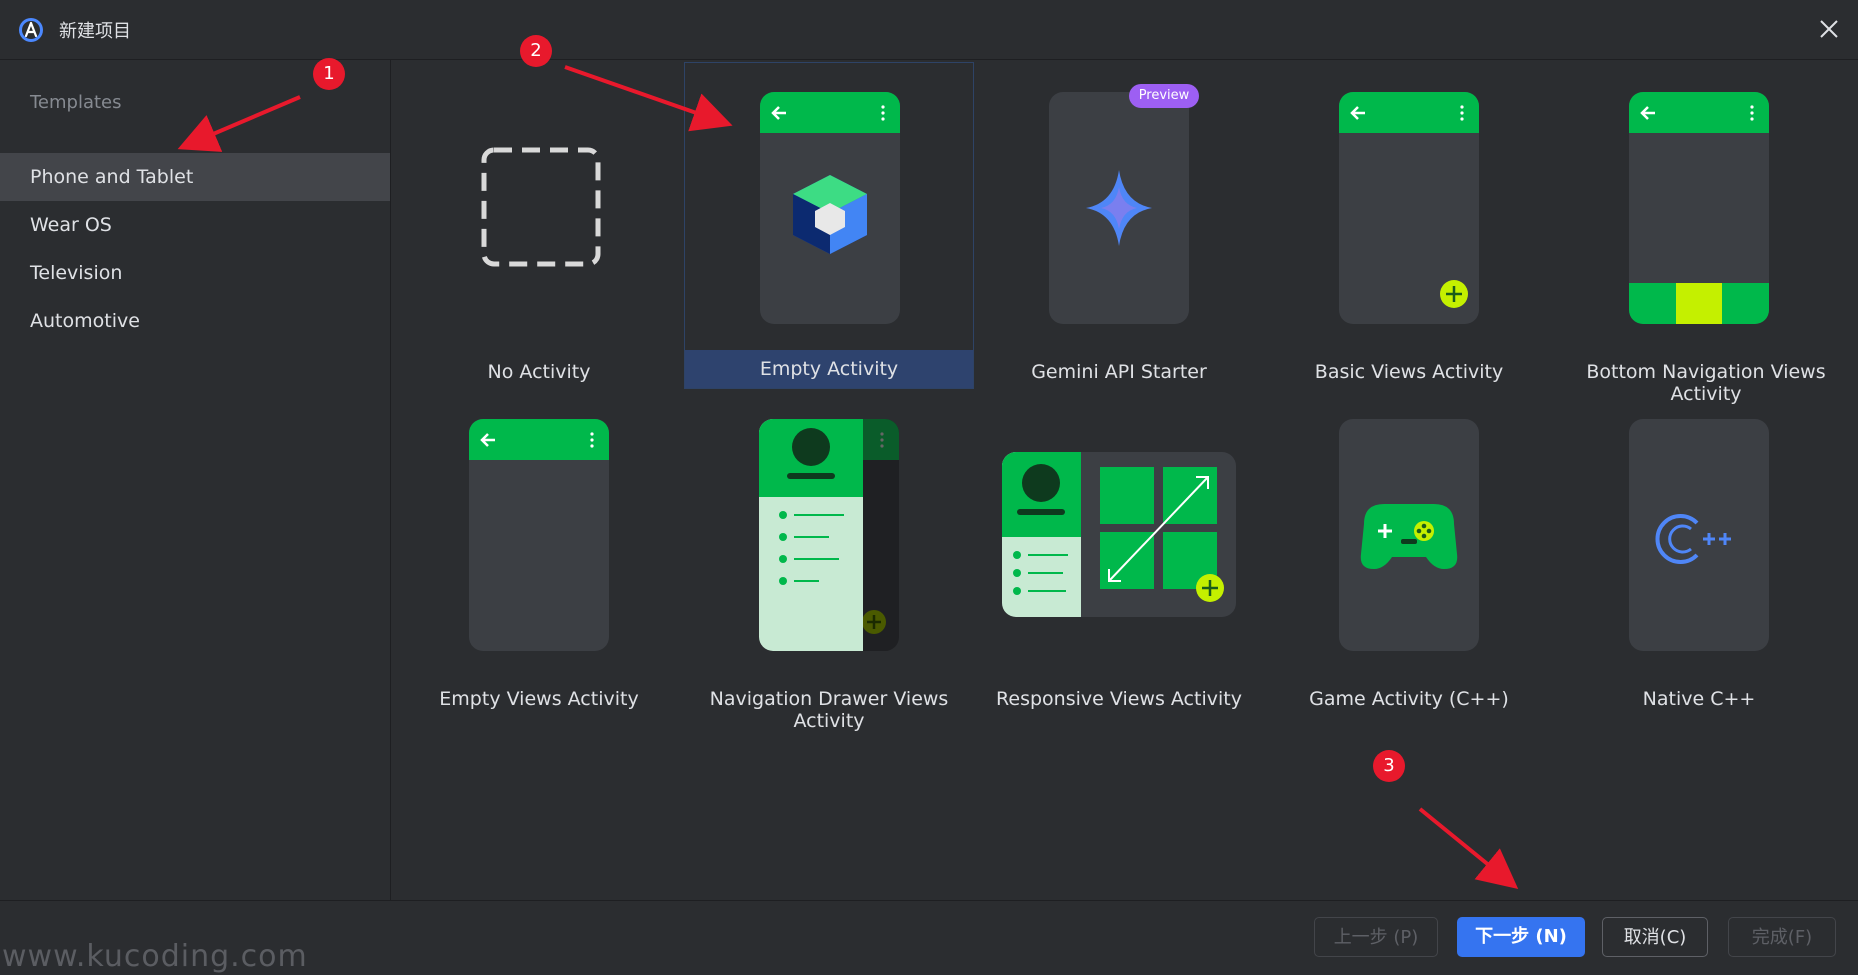 The width and height of the screenshot is (1858, 975). I want to click on sidebar-item-phone-and-tablet: Phone and Tablet, so click(195, 177).